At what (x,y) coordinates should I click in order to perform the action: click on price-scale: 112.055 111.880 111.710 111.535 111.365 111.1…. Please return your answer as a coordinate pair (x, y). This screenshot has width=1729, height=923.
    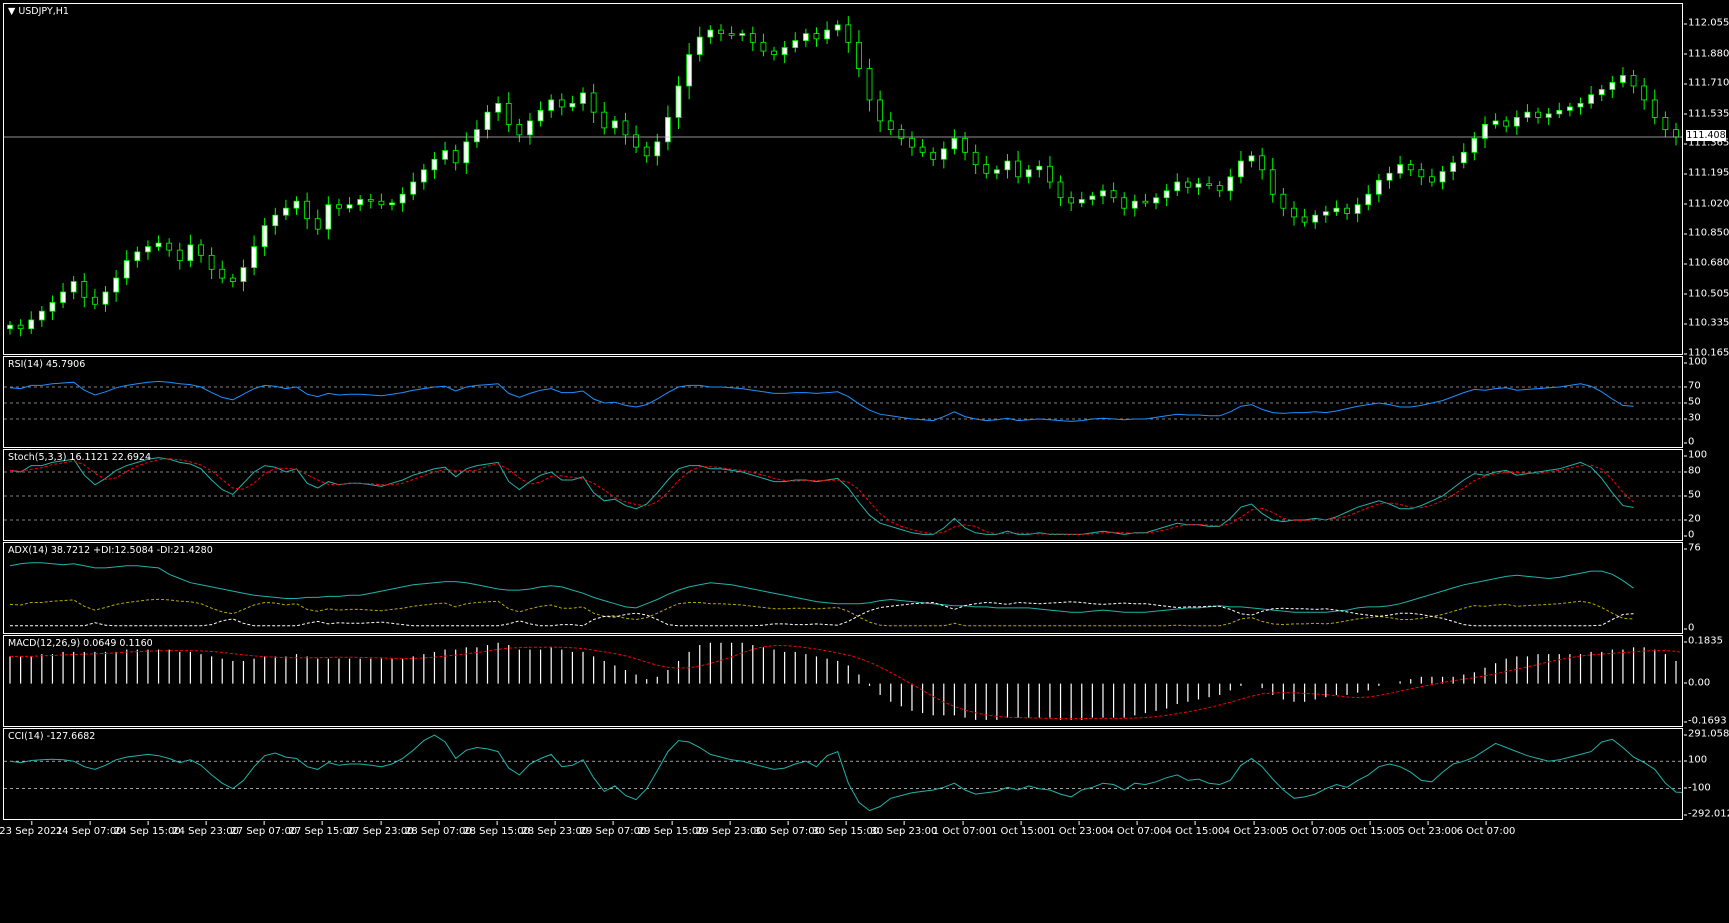
    Looking at the image, I should click on (1706, 181).